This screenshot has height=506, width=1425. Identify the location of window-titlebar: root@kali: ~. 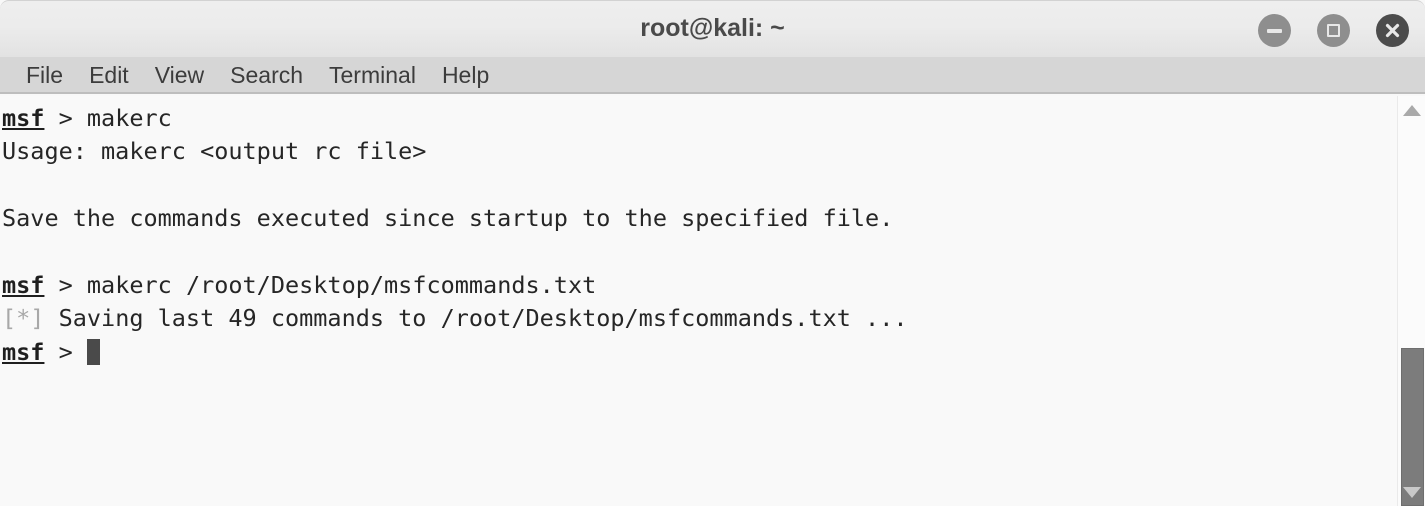
(712, 28).